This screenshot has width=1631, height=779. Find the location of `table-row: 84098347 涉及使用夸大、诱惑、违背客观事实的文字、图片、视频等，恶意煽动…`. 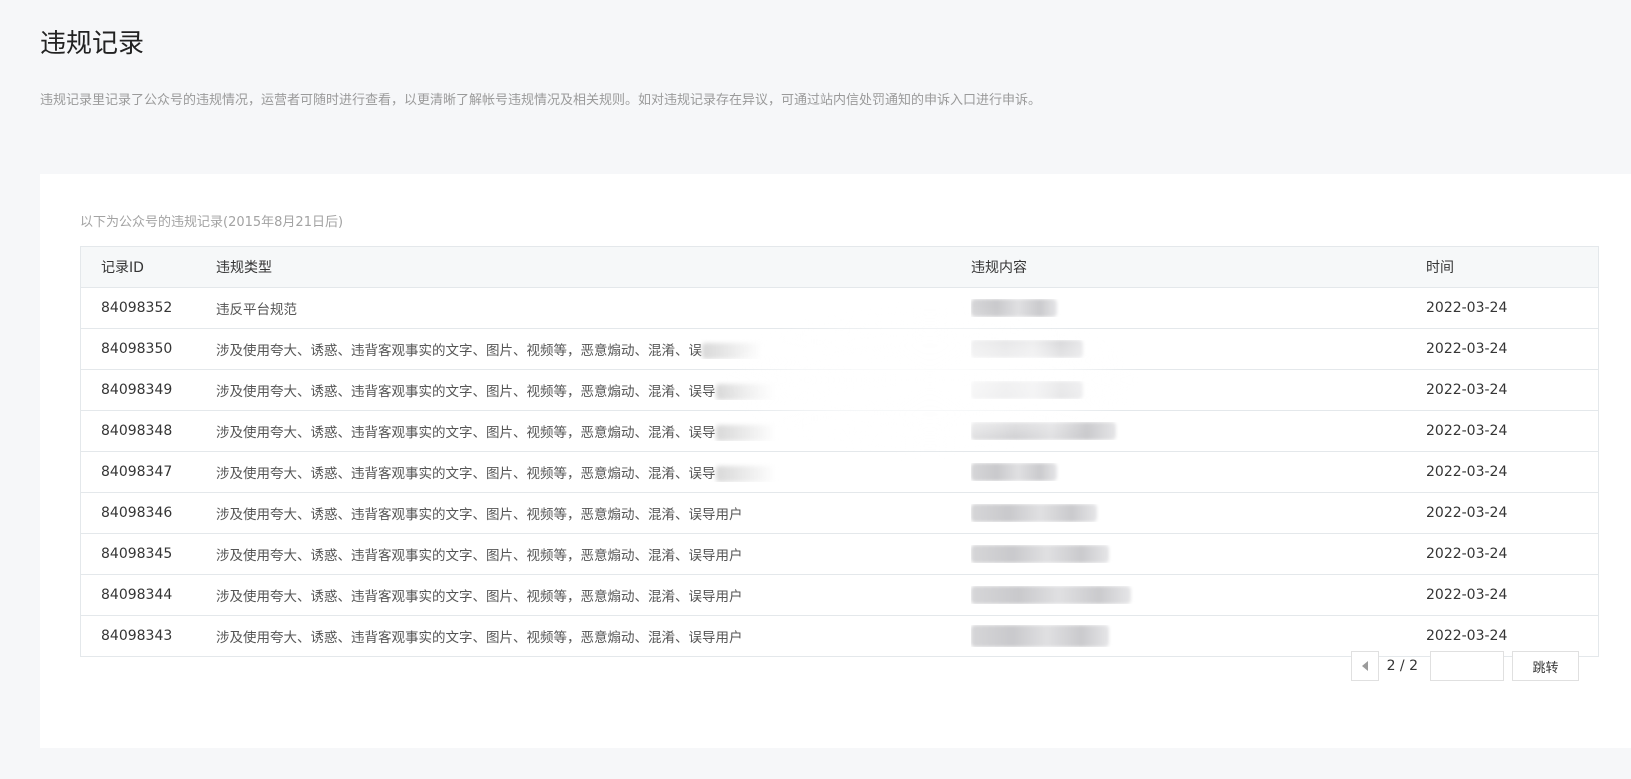

table-row: 84098347 涉及使用夸大、诱惑、违背客观事实的文字、图片、视频等，恶意煽动… is located at coordinates (839, 471).